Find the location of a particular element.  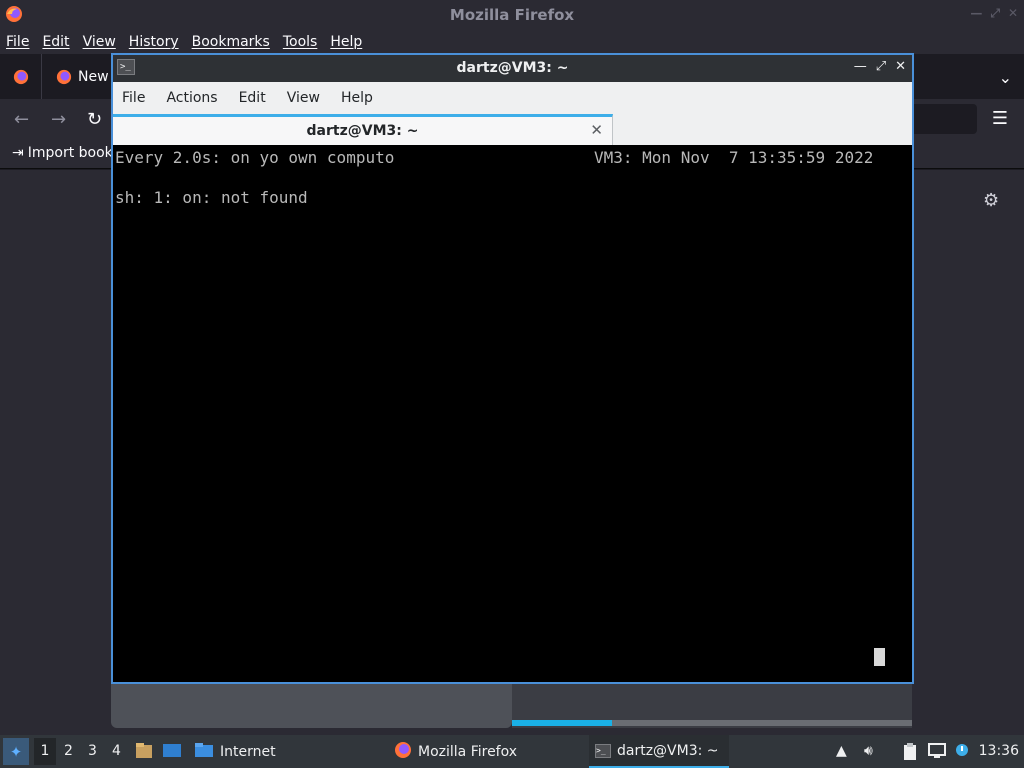

term-menu-file: File is located at coordinates (133, 98).